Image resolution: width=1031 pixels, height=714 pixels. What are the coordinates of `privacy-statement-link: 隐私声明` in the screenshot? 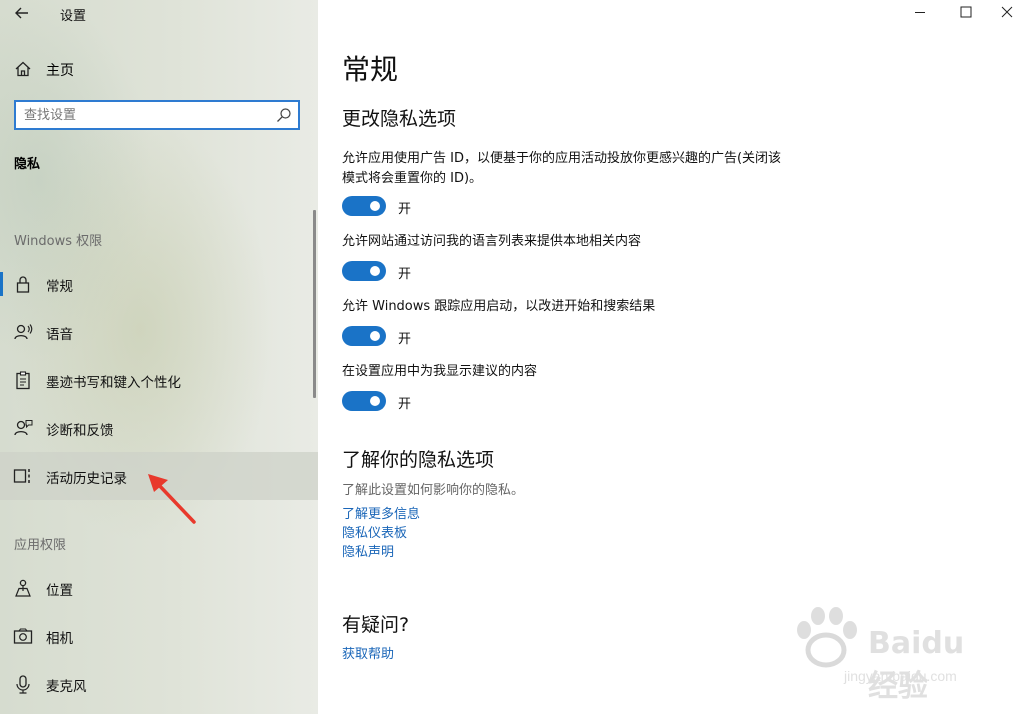 It's located at (368, 550).